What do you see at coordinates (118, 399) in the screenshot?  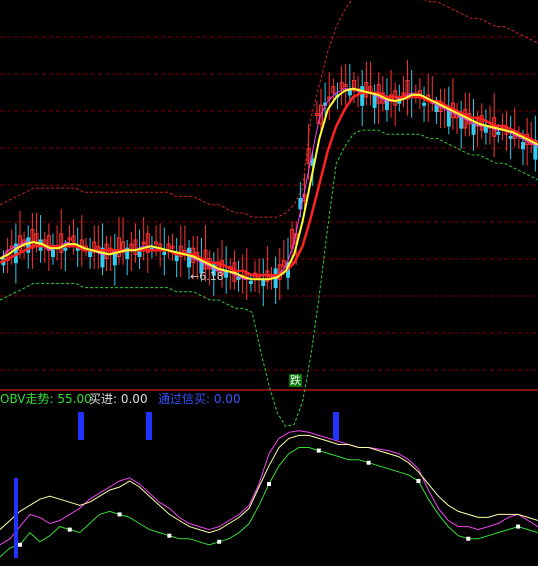 I see `buy-label: 买进: 0.00` at bounding box center [118, 399].